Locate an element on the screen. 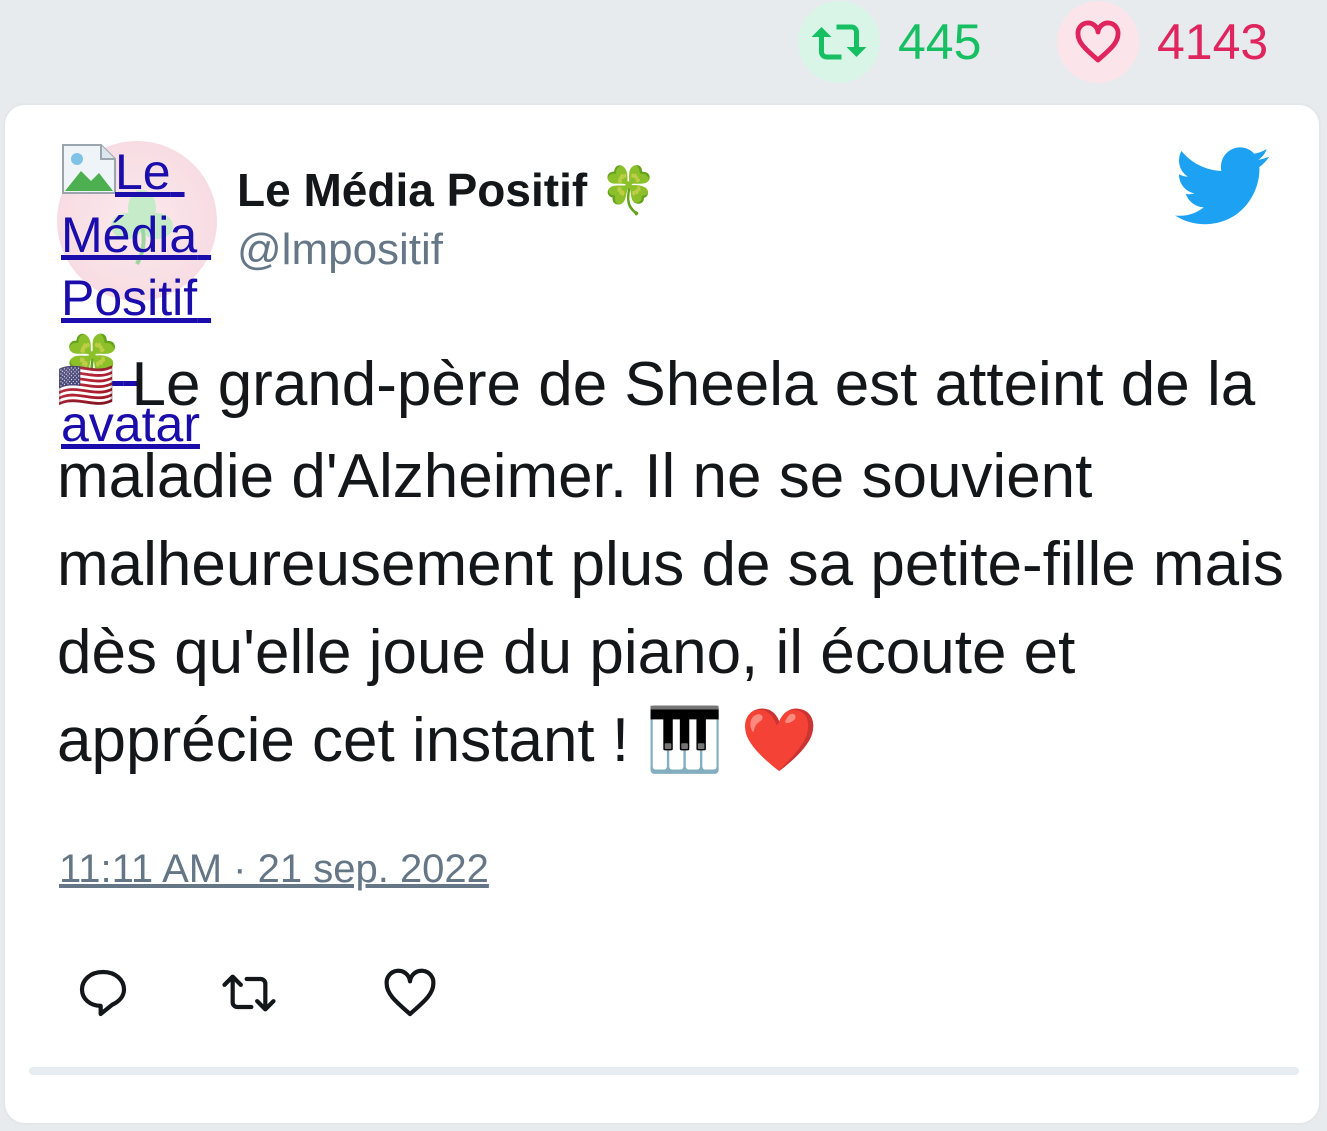  tweet-stats-bar: 445 4143 is located at coordinates (663, 50).